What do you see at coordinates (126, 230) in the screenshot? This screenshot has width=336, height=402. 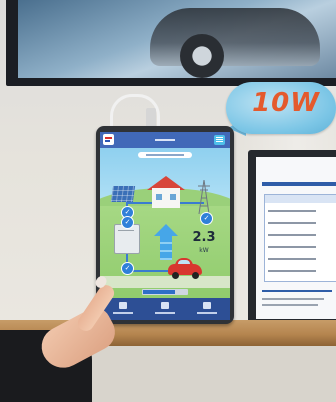 I see `battery-detail` at bounding box center [126, 230].